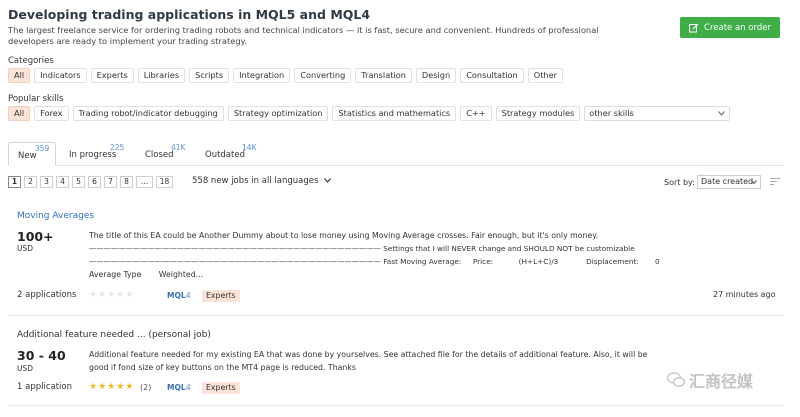 The width and height of the screenshot is (800, 417). I want to click on page-link: 5, so click(78, 182).